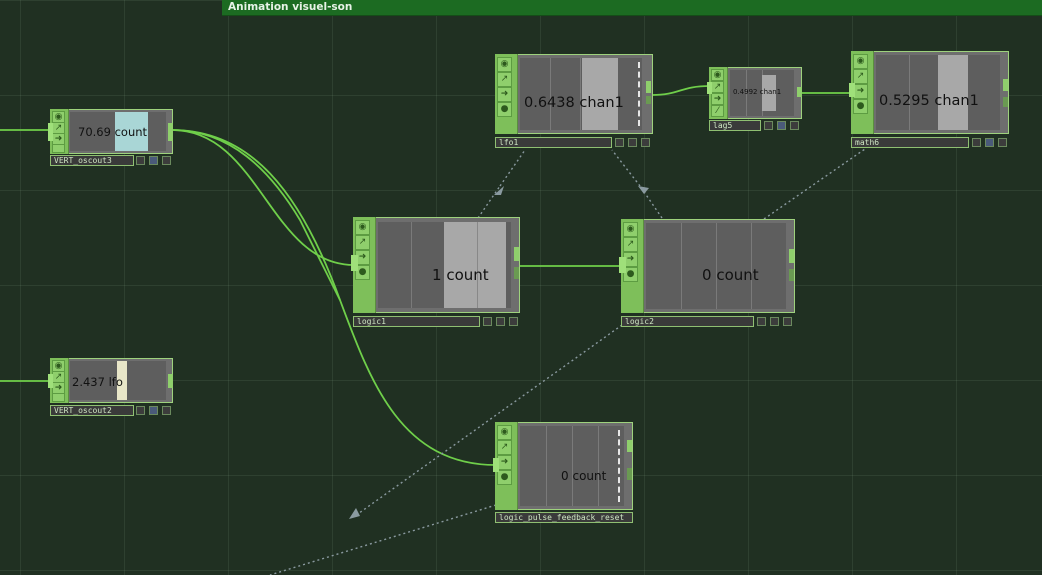 The image size is (1042, 575). What do you see at coordinates (92, 410) in the screenshot?
I see `node-name-label: VERT_oscout2` at bounding box center [92, 410].